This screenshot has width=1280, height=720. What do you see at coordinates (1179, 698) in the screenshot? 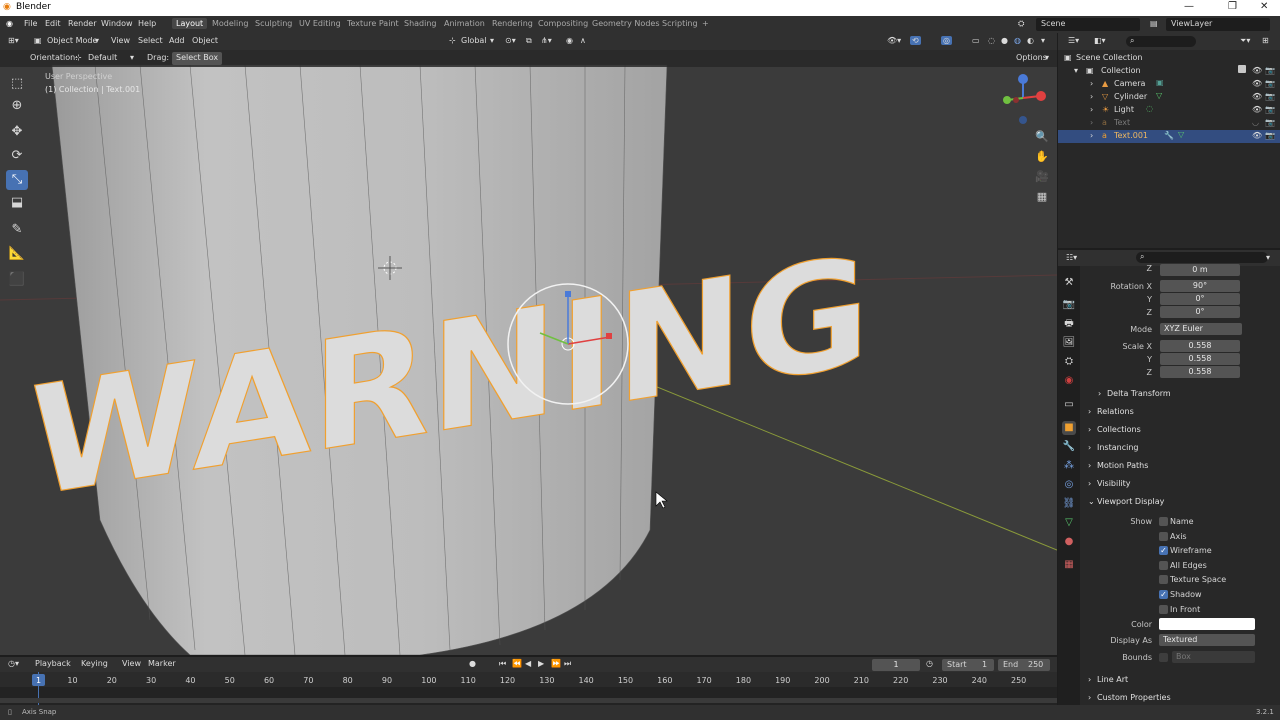
I see `custom-properties-section: › Custom Properties` at bounding box center [1179, 698].